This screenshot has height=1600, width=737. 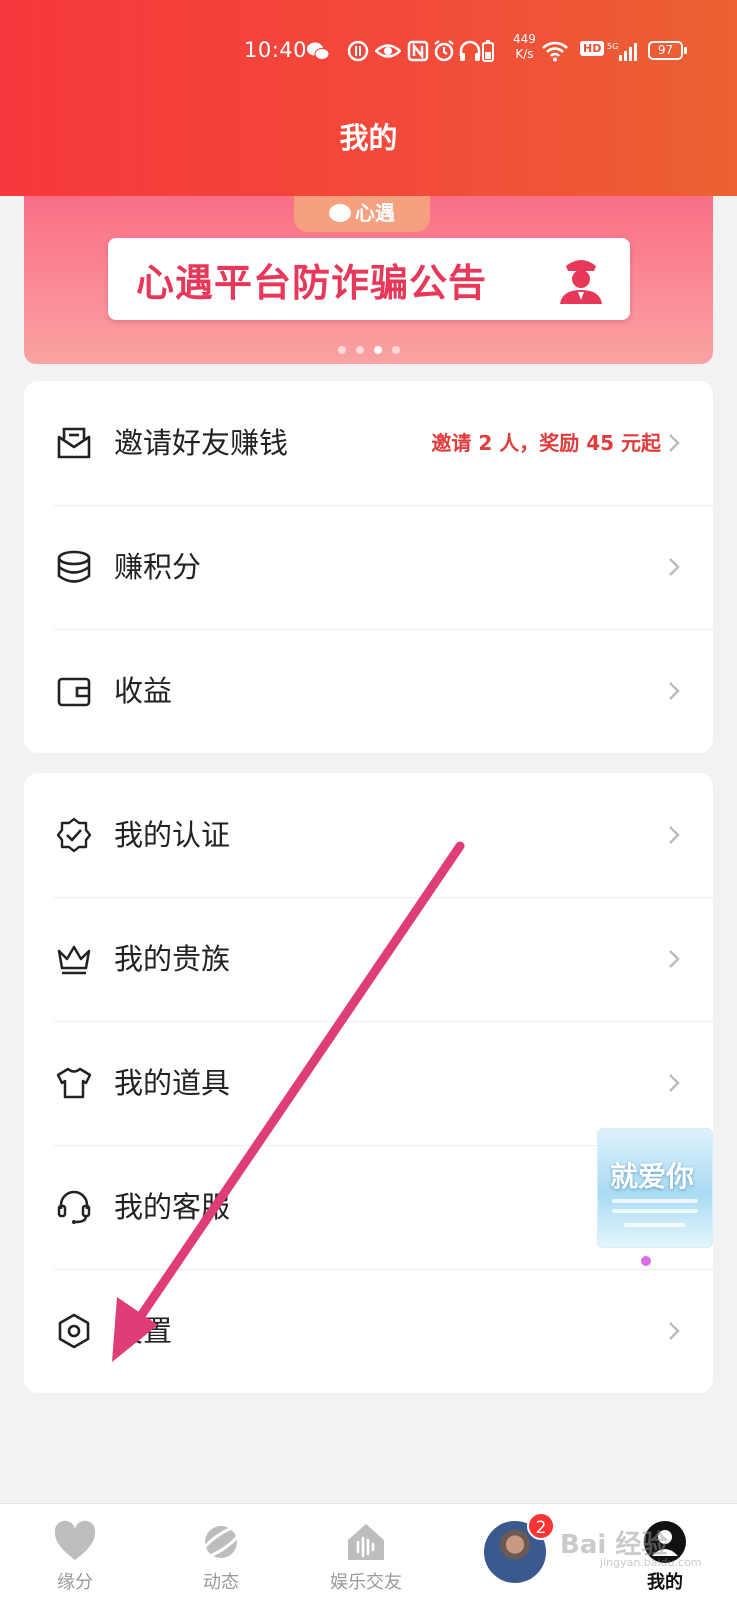 What do you see at coordinates (318, 51) in the screenshot?
I see `wechat-icon` at bounding box center [318, 51].